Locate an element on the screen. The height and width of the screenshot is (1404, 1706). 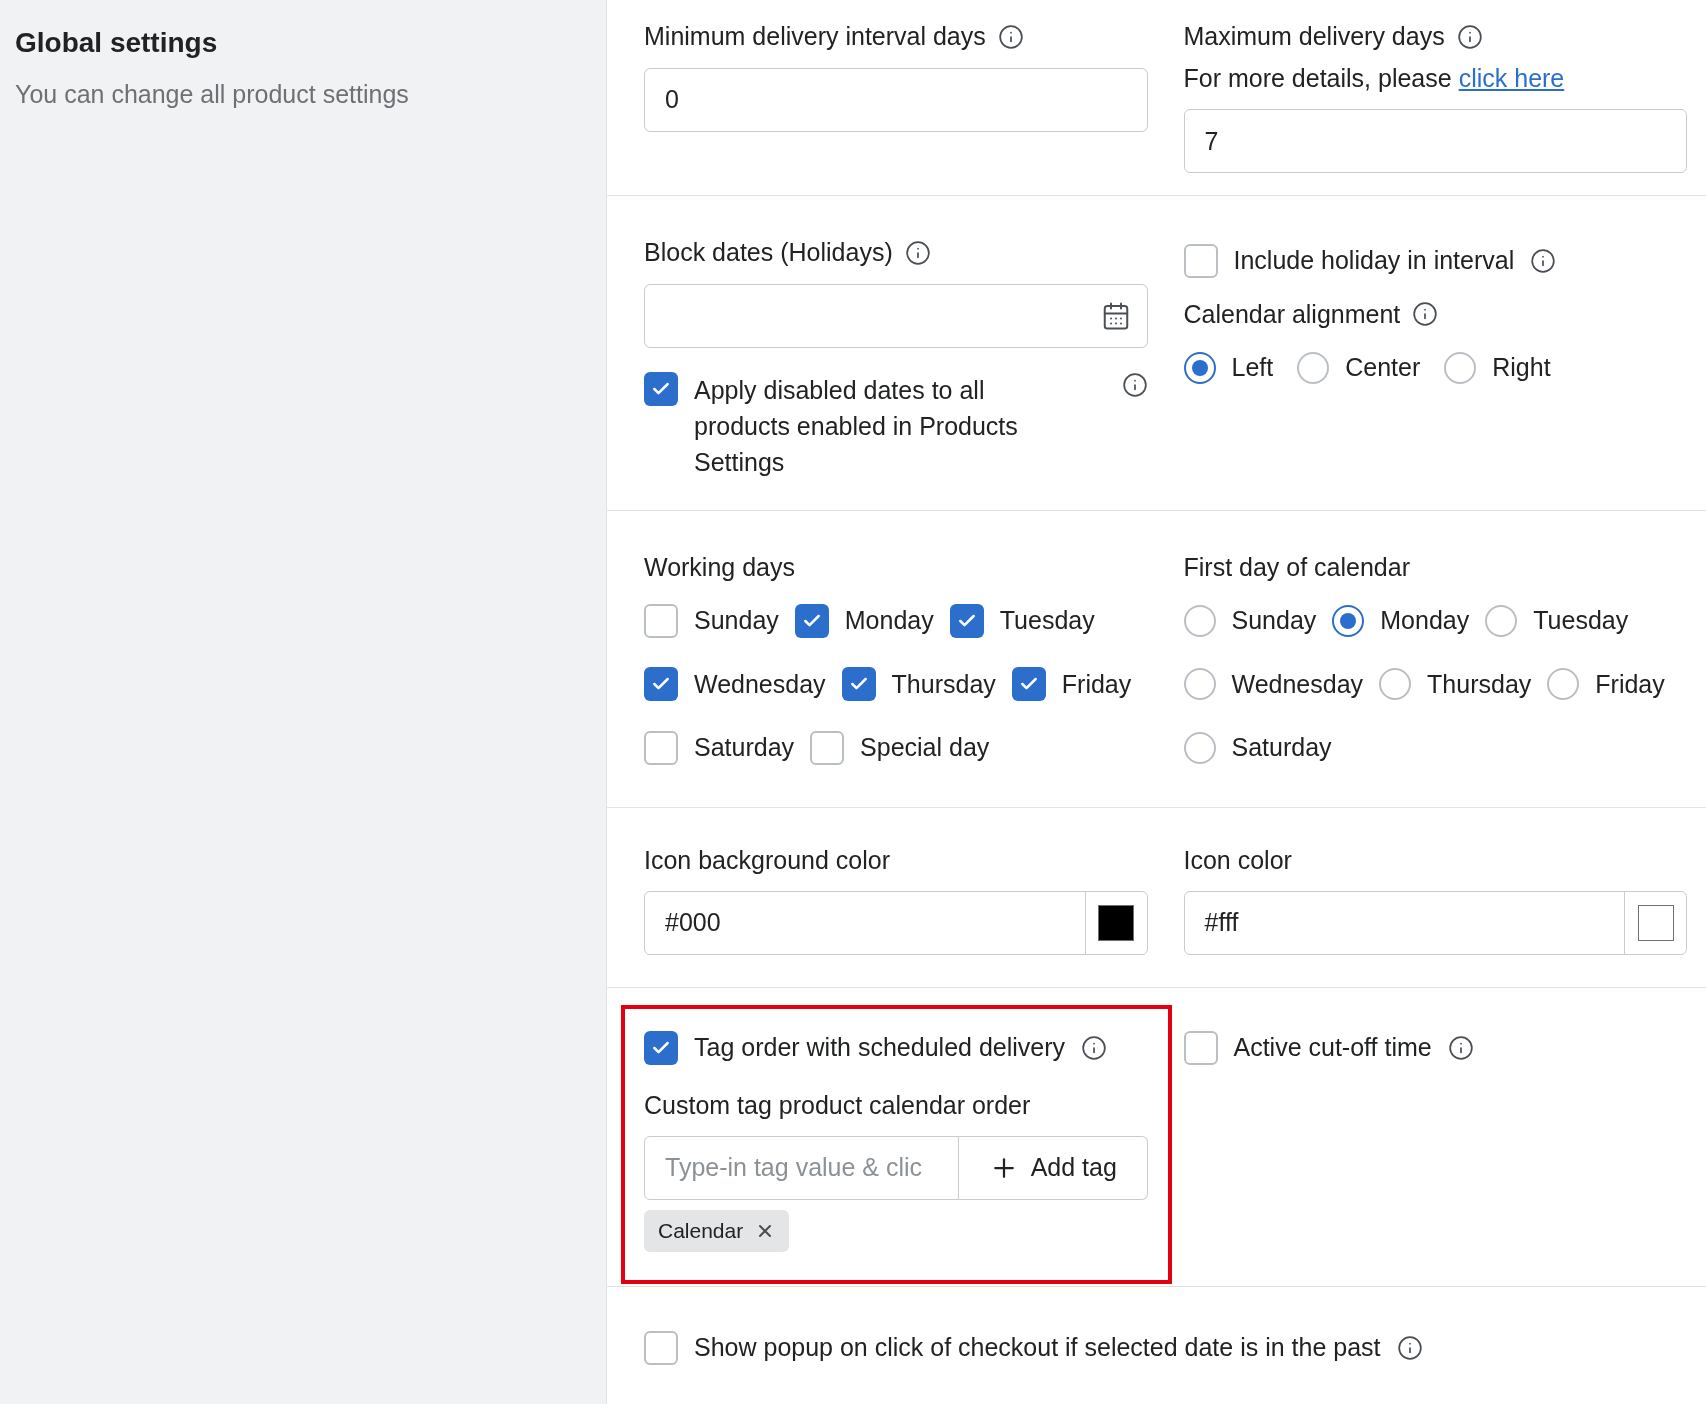
date-picker-field is located at coordinates (896, 315).